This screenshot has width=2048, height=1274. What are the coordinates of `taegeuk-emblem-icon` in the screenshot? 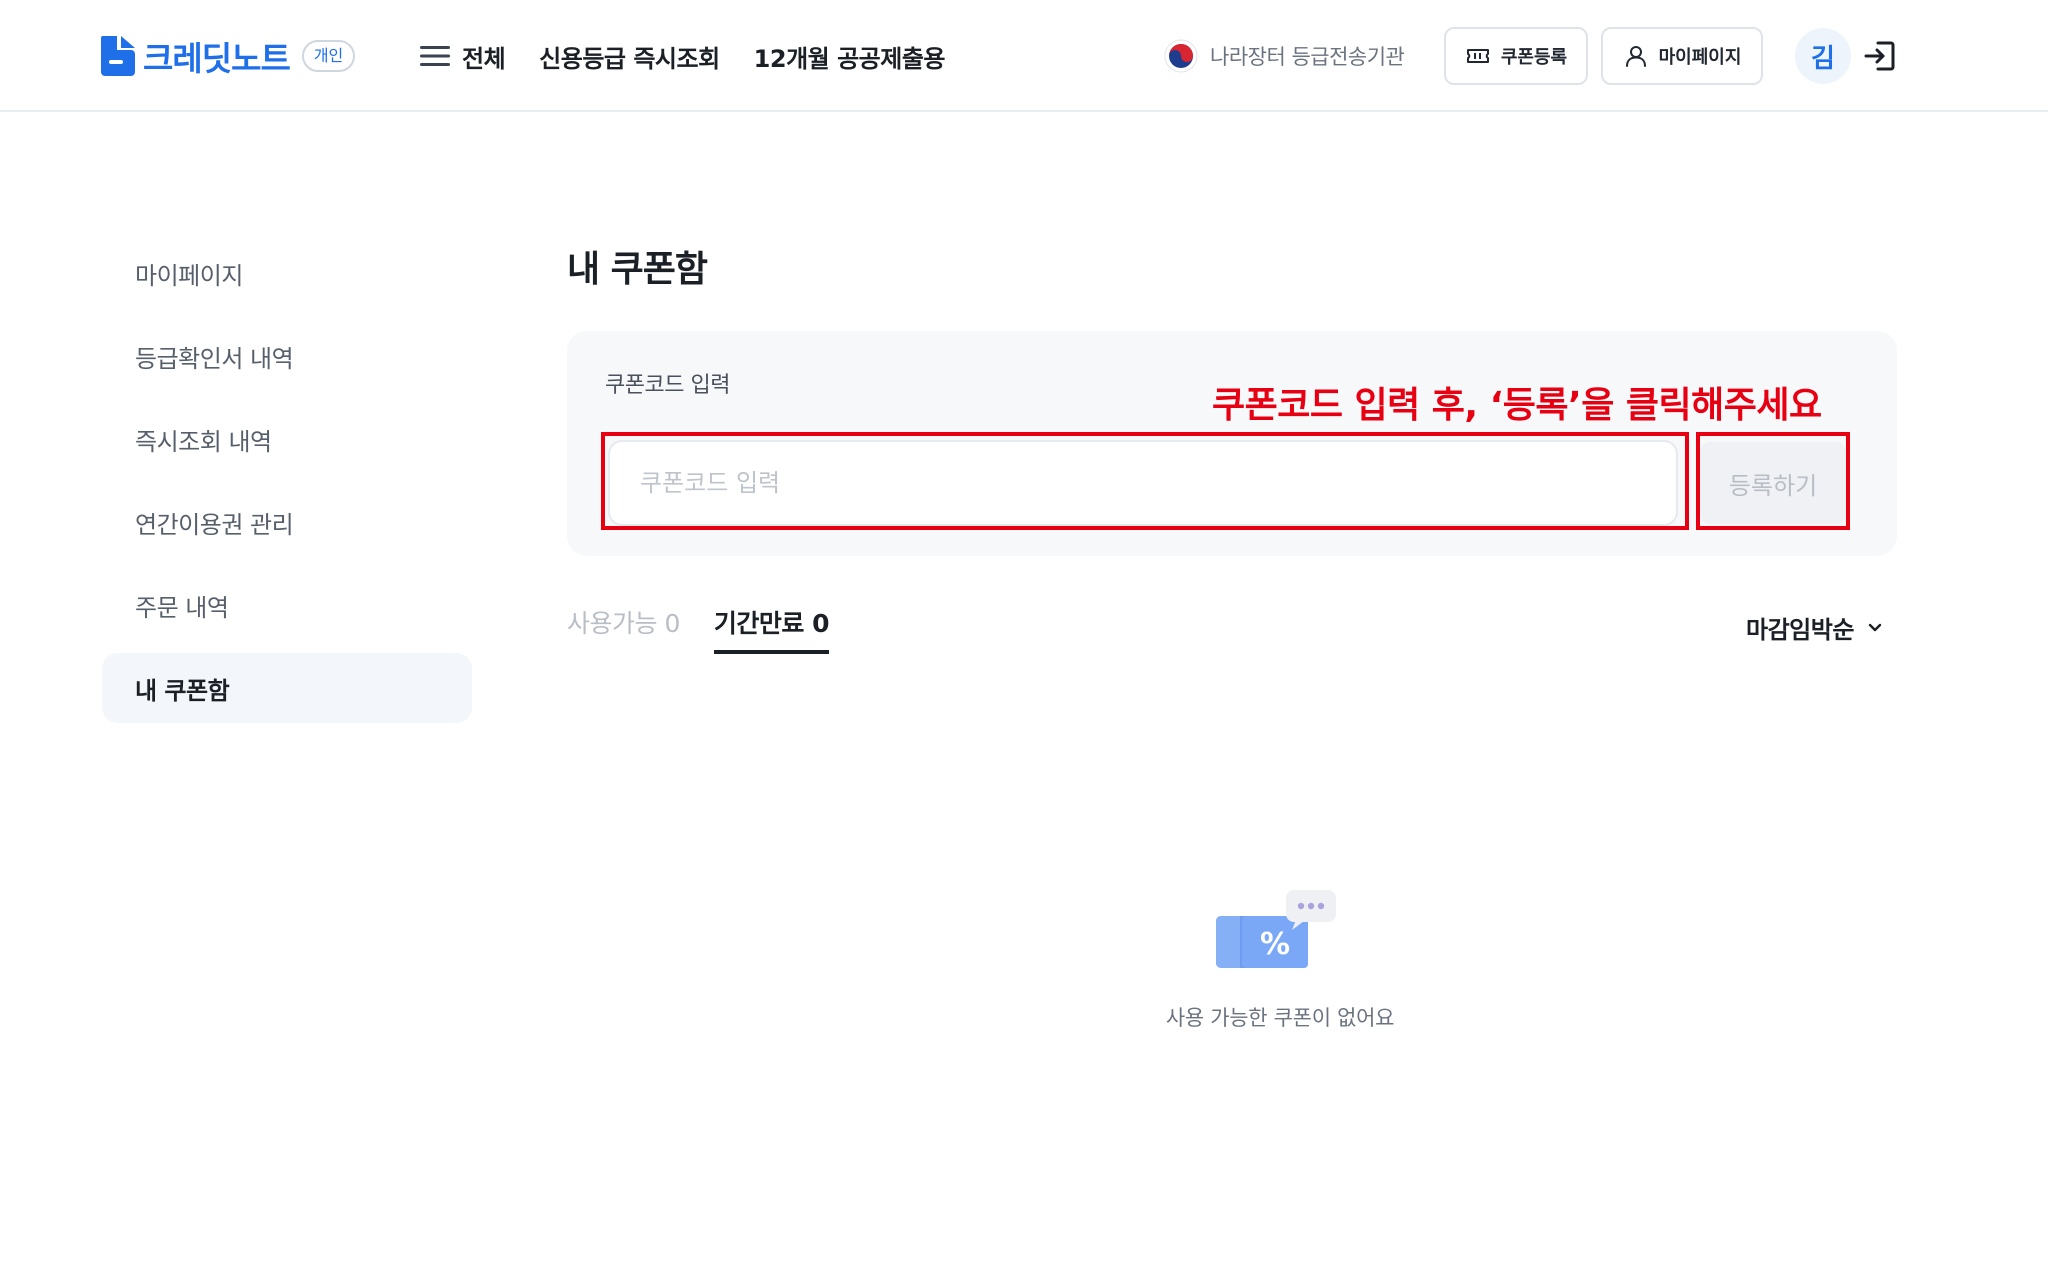 It's located at (1181, 56).